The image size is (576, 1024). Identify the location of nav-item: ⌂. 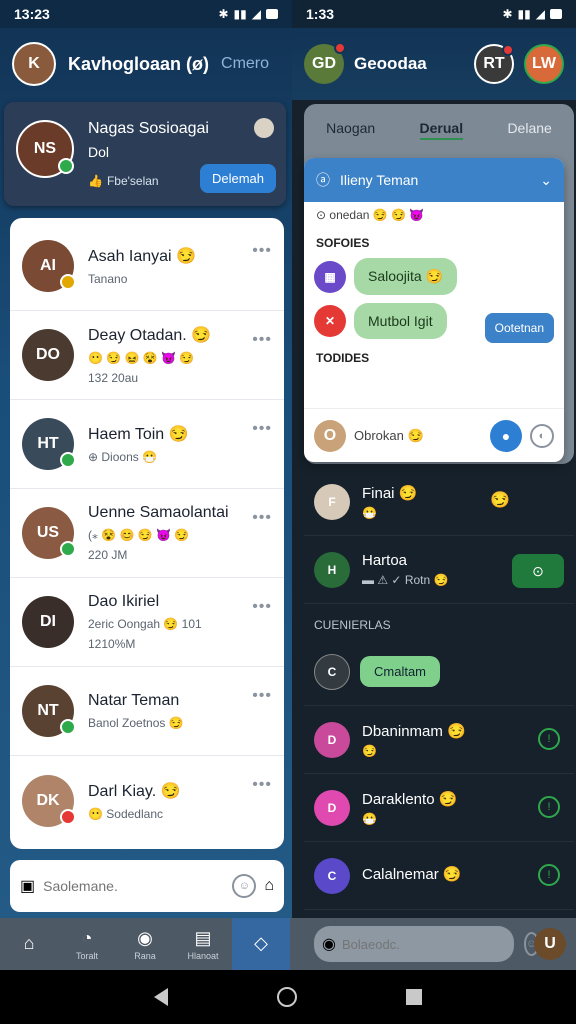
(29, 944).